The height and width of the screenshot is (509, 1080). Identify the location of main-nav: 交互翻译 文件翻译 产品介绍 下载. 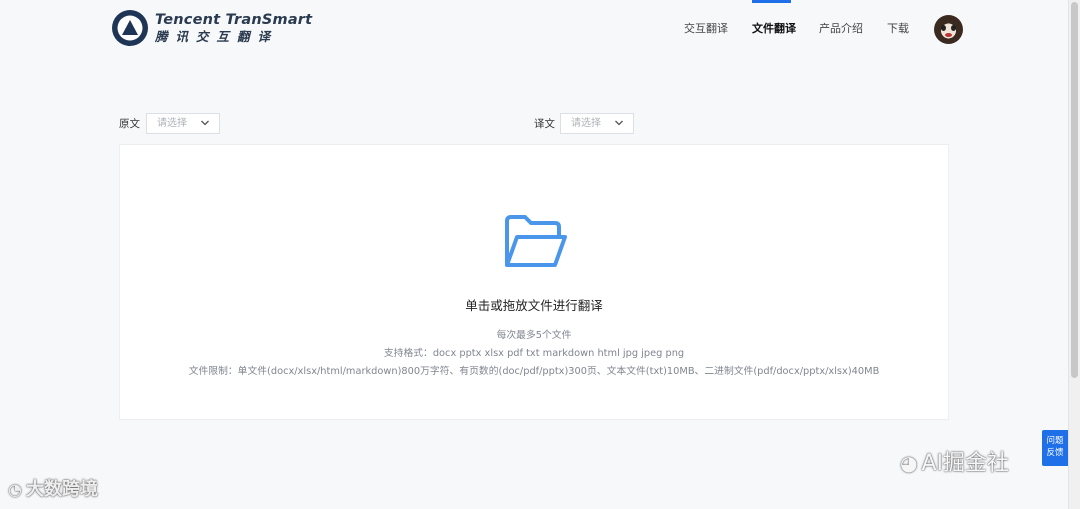
(534, 29).